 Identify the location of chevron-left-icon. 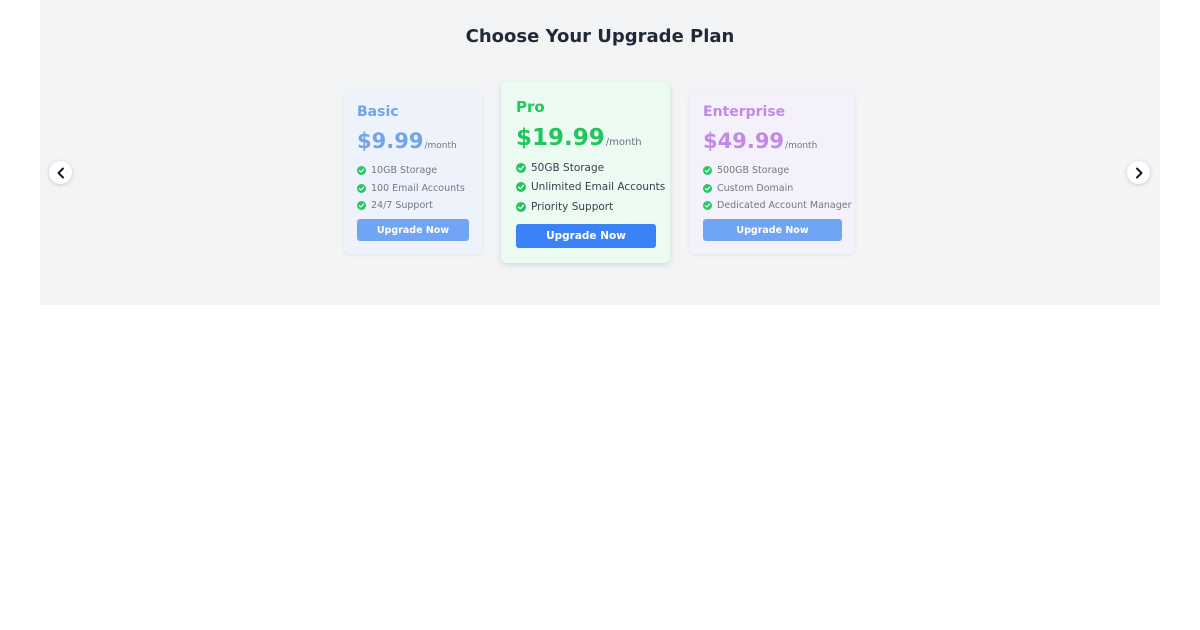
(60, 172).